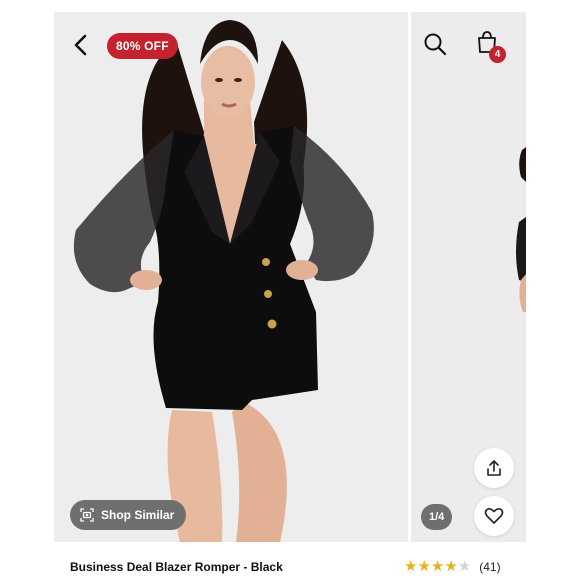 The width and height of the screenshot is (580, 580). I want to click on shopping-bag-button: 4, so click(490, 46).